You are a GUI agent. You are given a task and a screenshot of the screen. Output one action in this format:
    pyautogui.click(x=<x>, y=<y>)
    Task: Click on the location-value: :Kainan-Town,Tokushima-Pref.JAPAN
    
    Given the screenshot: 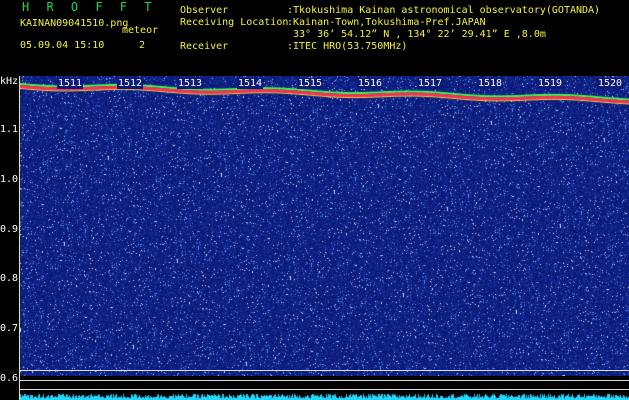 What is the action you would take?
    pyautogui.click(x=386, y=22)
    